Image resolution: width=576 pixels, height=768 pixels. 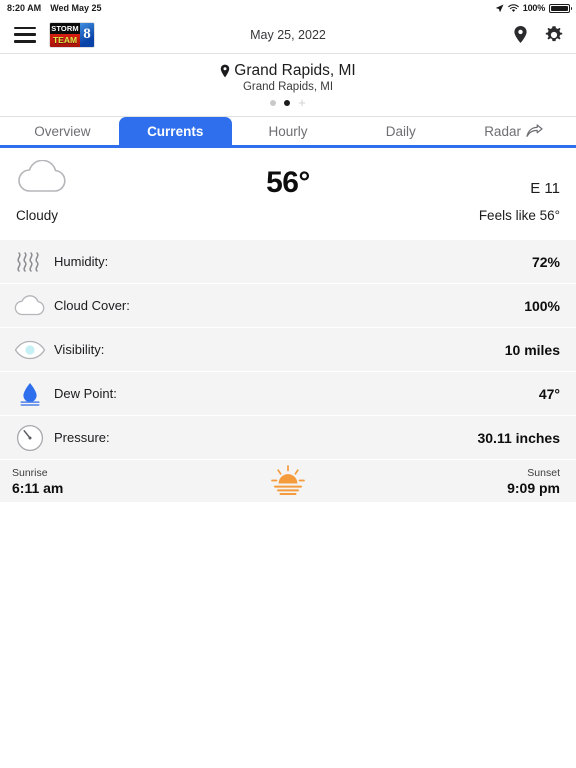 What do you see at coordinates (288, 393) in the screenshot?
I see `detail-row-dew-point: Dew Point: 47°` at bounding box center [288, 393].